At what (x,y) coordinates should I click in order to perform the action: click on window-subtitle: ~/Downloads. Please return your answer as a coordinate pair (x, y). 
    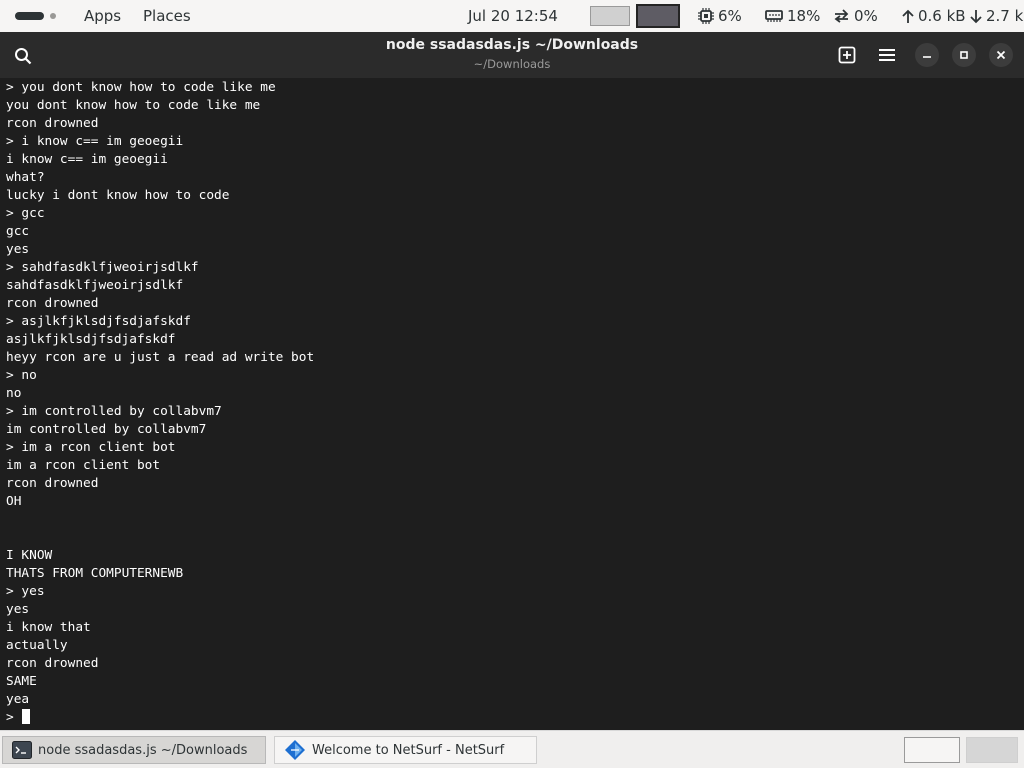
    Looking at the image, I should click on (512, 64).